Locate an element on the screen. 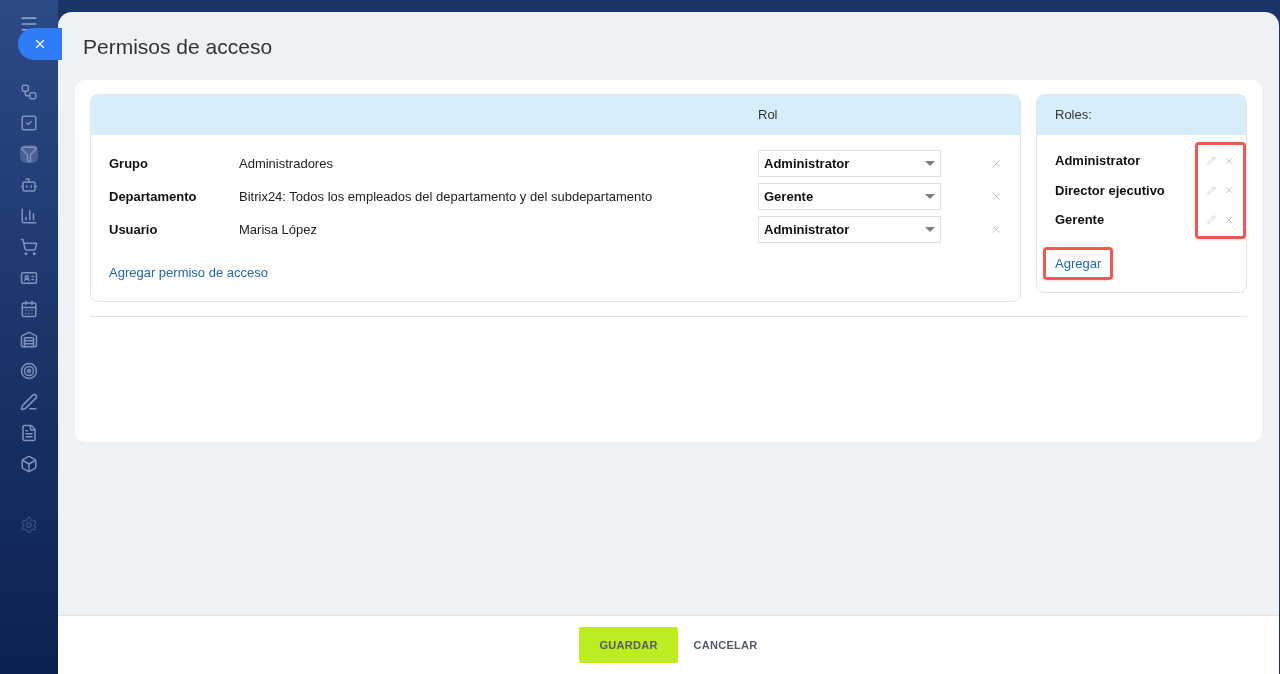 Image resolution: width=1280 pixels, height=674 pixels. close-button is located at coordinates (40, 44).